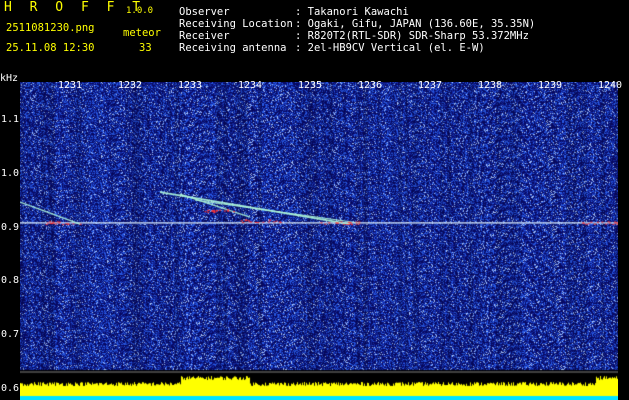 The width and height of the screenshot is (629, 400). What do you see at coordinates (233, 48) in the screenshot?
I see `info-key-antenna: Receiving antenna` at bounding box center [233, 48].